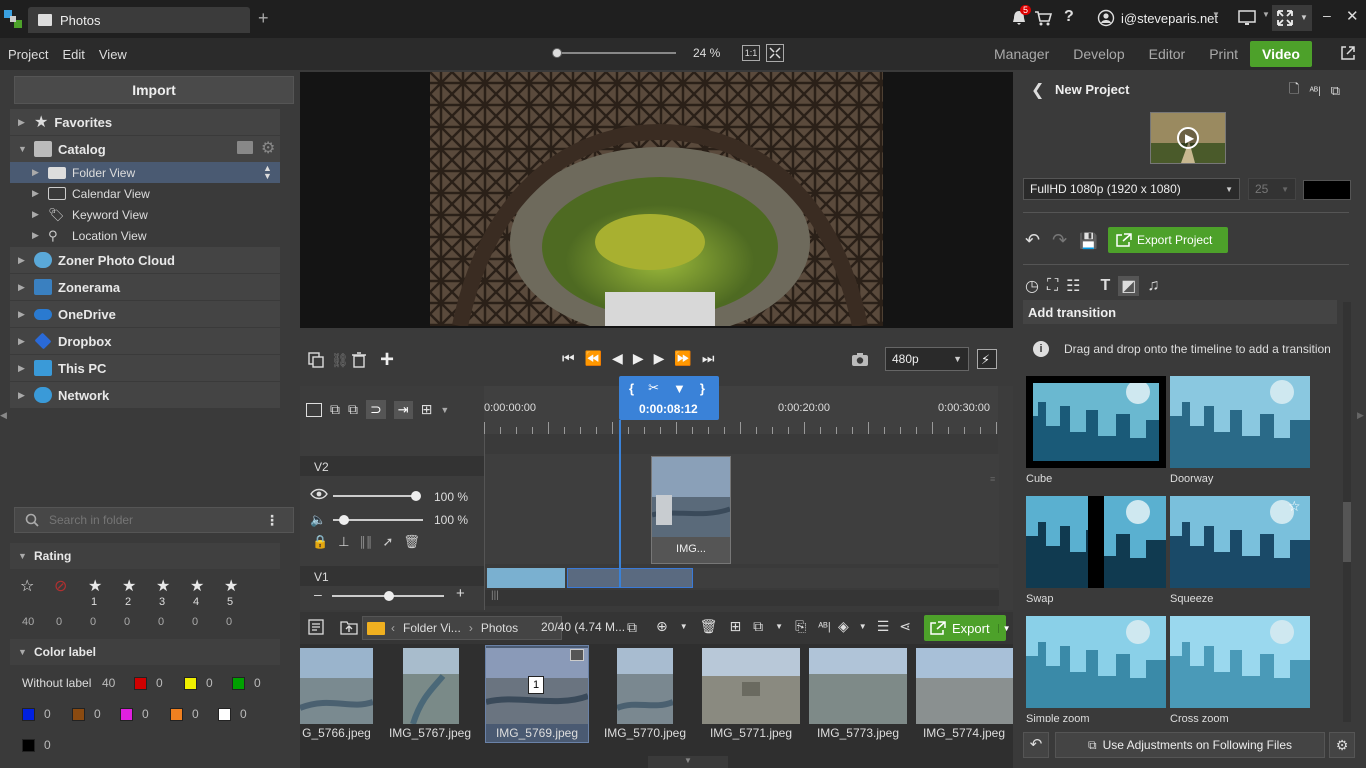 The width and height of the screenshot is (1366, 768). Describe the element at coordinates (1059, 240) in the screenshot. I see `redo-icon: ↷` at that location.